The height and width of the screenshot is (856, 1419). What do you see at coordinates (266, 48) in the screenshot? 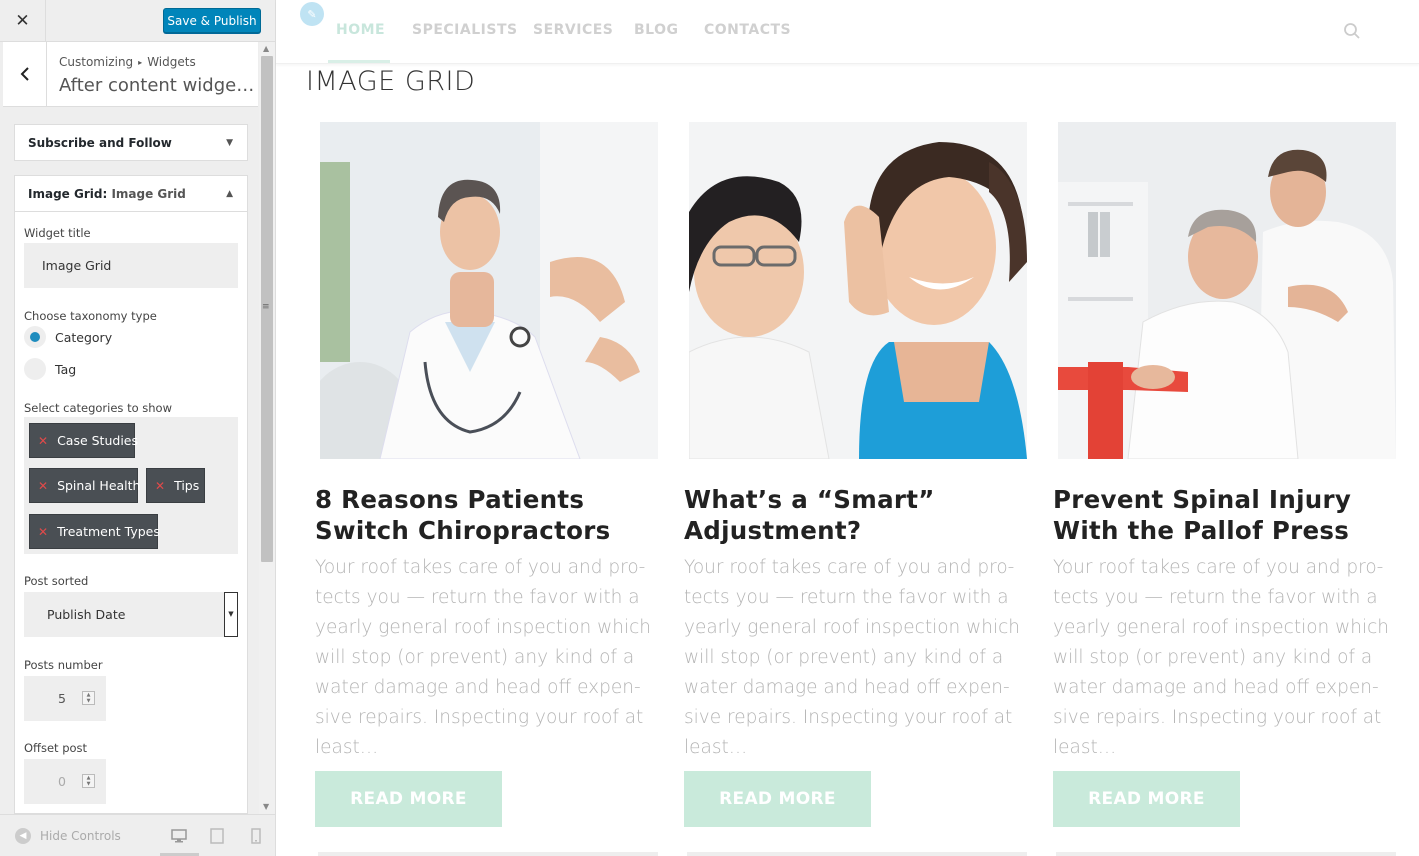
I see `scroll-up-icon: ▲` at bounding box center [266, 48].